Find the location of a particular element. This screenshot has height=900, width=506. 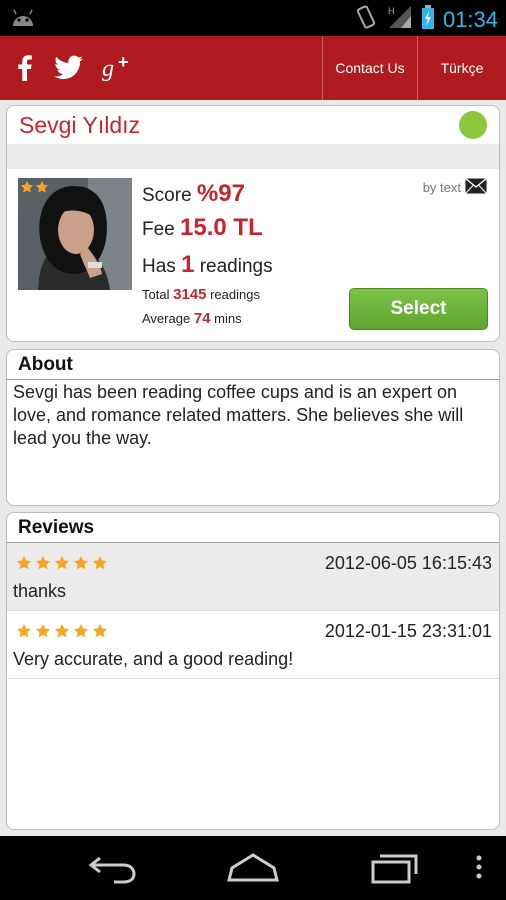

svg-text: H is located at coordinates (391, 11).